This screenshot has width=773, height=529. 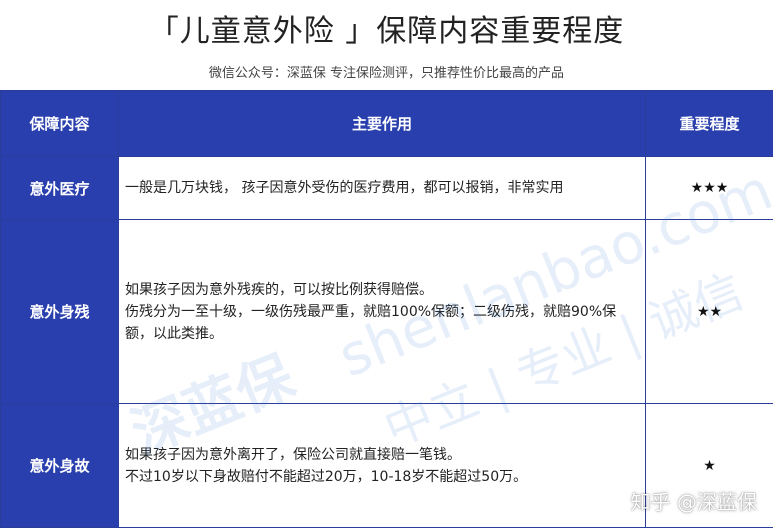 I want to click on coverage-description: 一般是几万块钱， 孩子因意外受伤的医疗费用，都可以报销，非常实用, so click(x=382, y=188).